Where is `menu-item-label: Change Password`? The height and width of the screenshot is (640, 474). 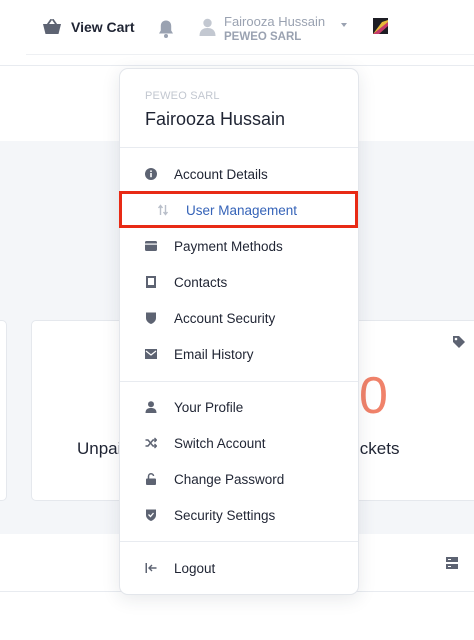
menu-item-label: Change Password is located at coordinates (229, 479).